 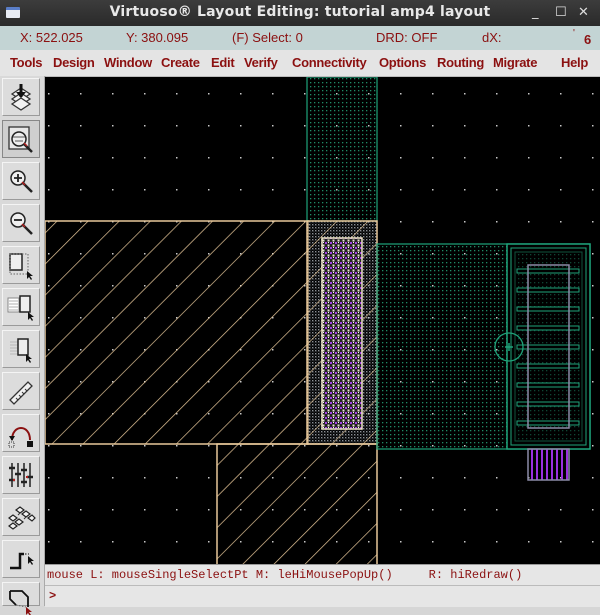 I want to click on maximize-button: ☐, so click(x=561, y=12).